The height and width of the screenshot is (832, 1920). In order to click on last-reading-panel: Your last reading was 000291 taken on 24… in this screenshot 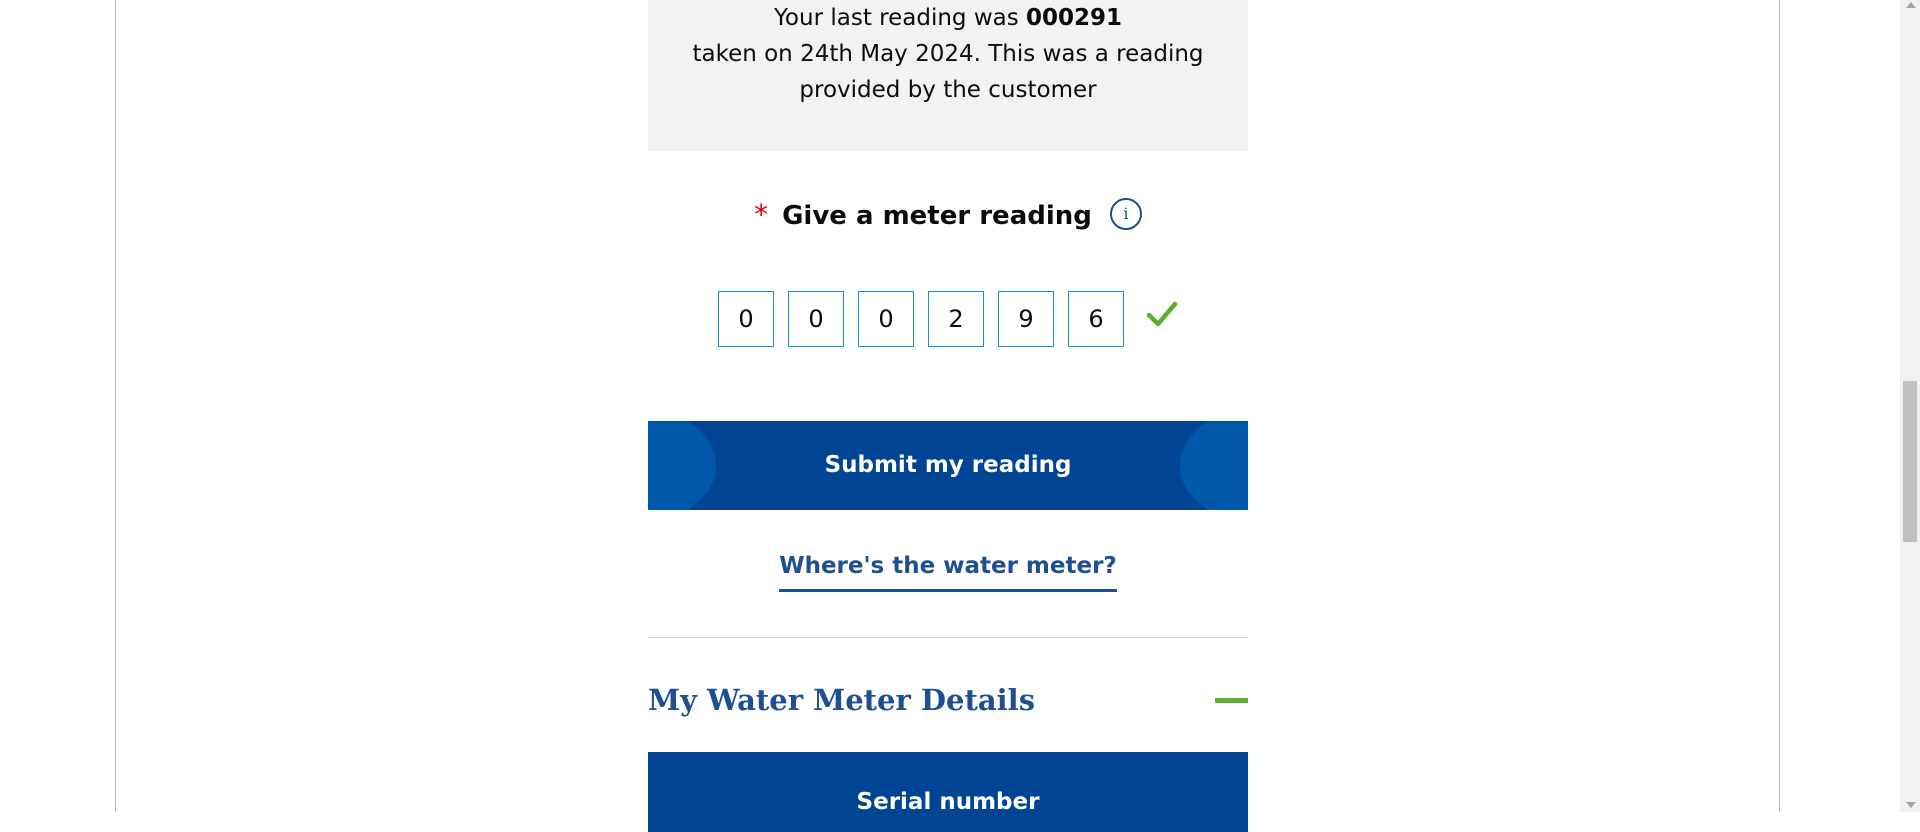, I will do `click(948, 75)`.